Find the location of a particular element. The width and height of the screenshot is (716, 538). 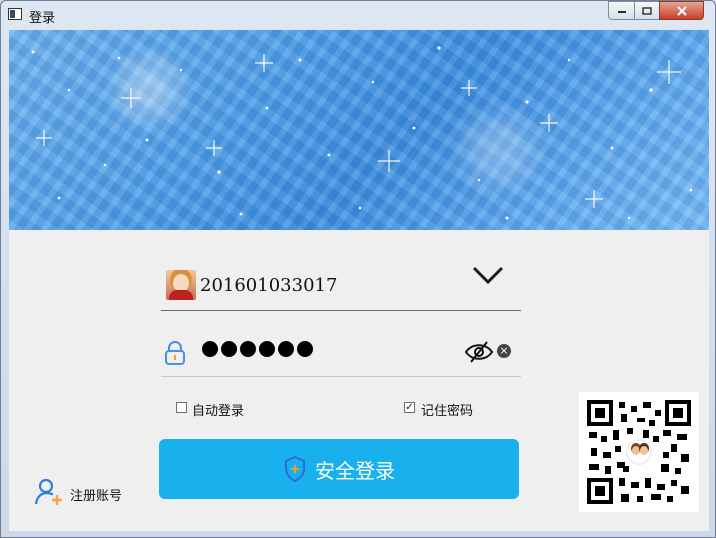

maximize-icon is located at coordinates (647, 10).